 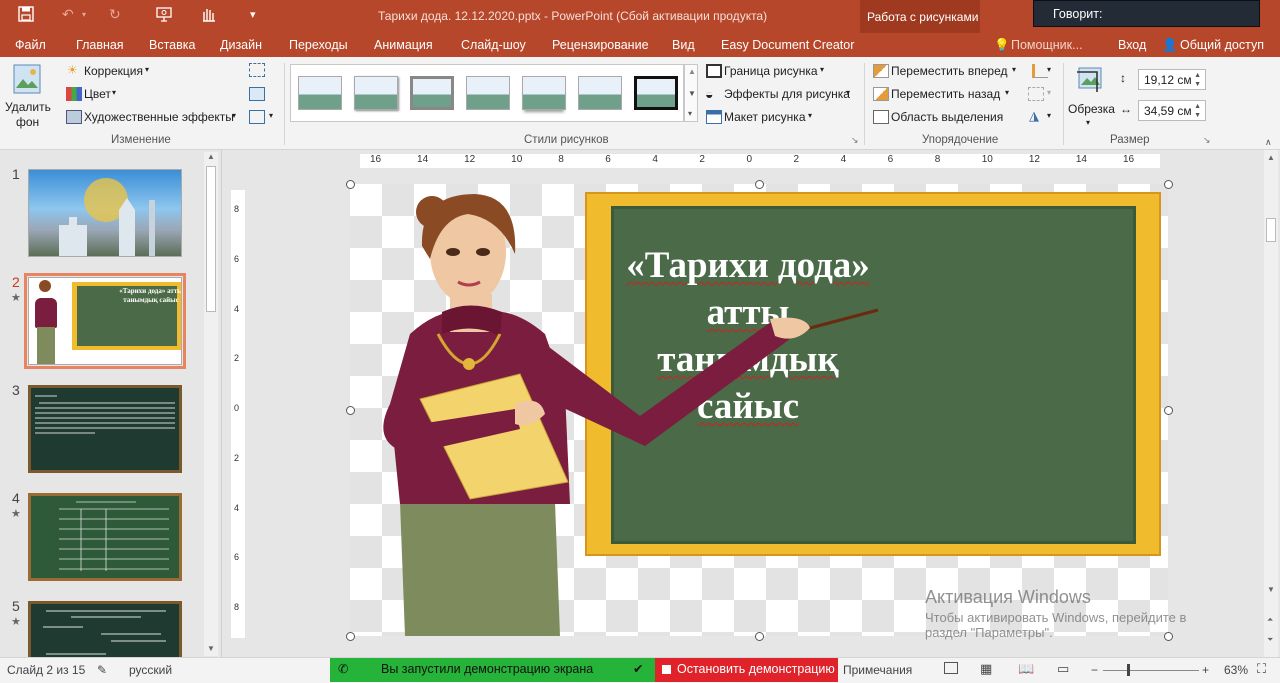 I want to click on collapse-ribbon-icon: ∧, so click(x=1268, y=142).